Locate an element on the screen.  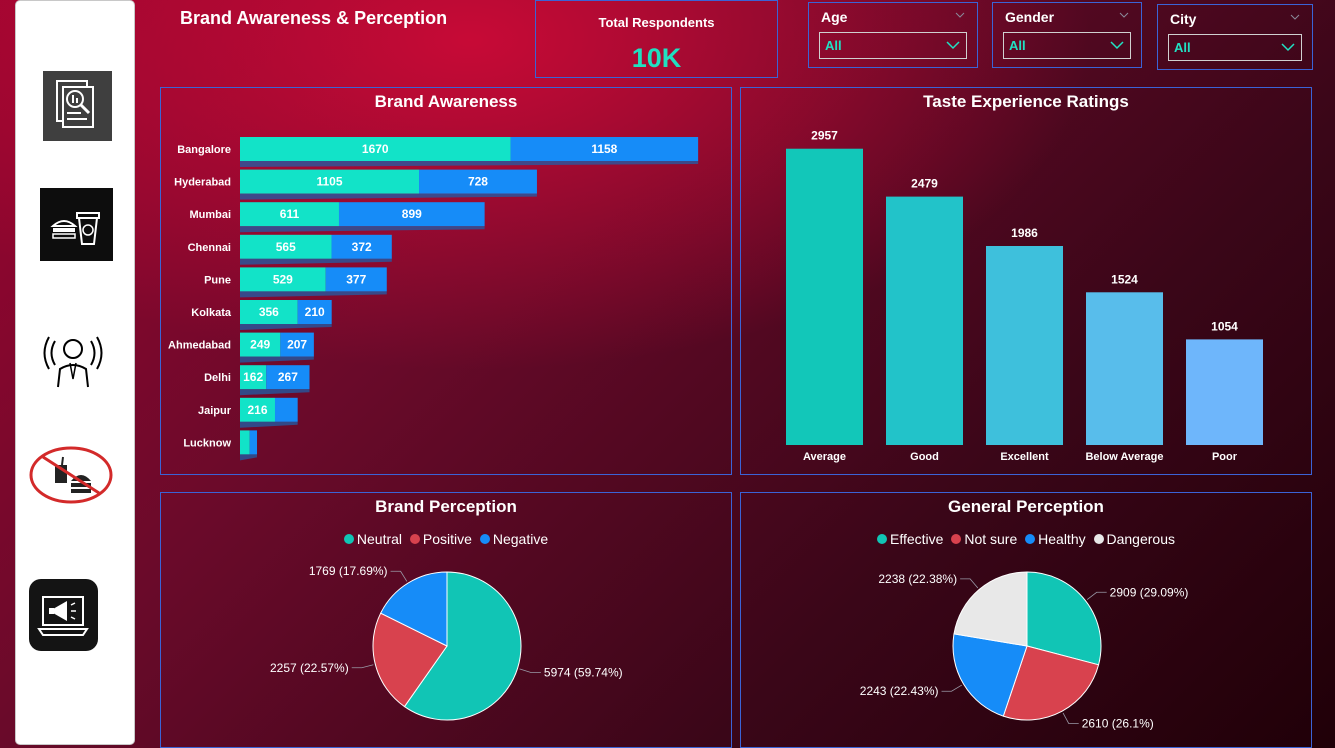
category-label: Delhi is located at coordinates (217, 378).